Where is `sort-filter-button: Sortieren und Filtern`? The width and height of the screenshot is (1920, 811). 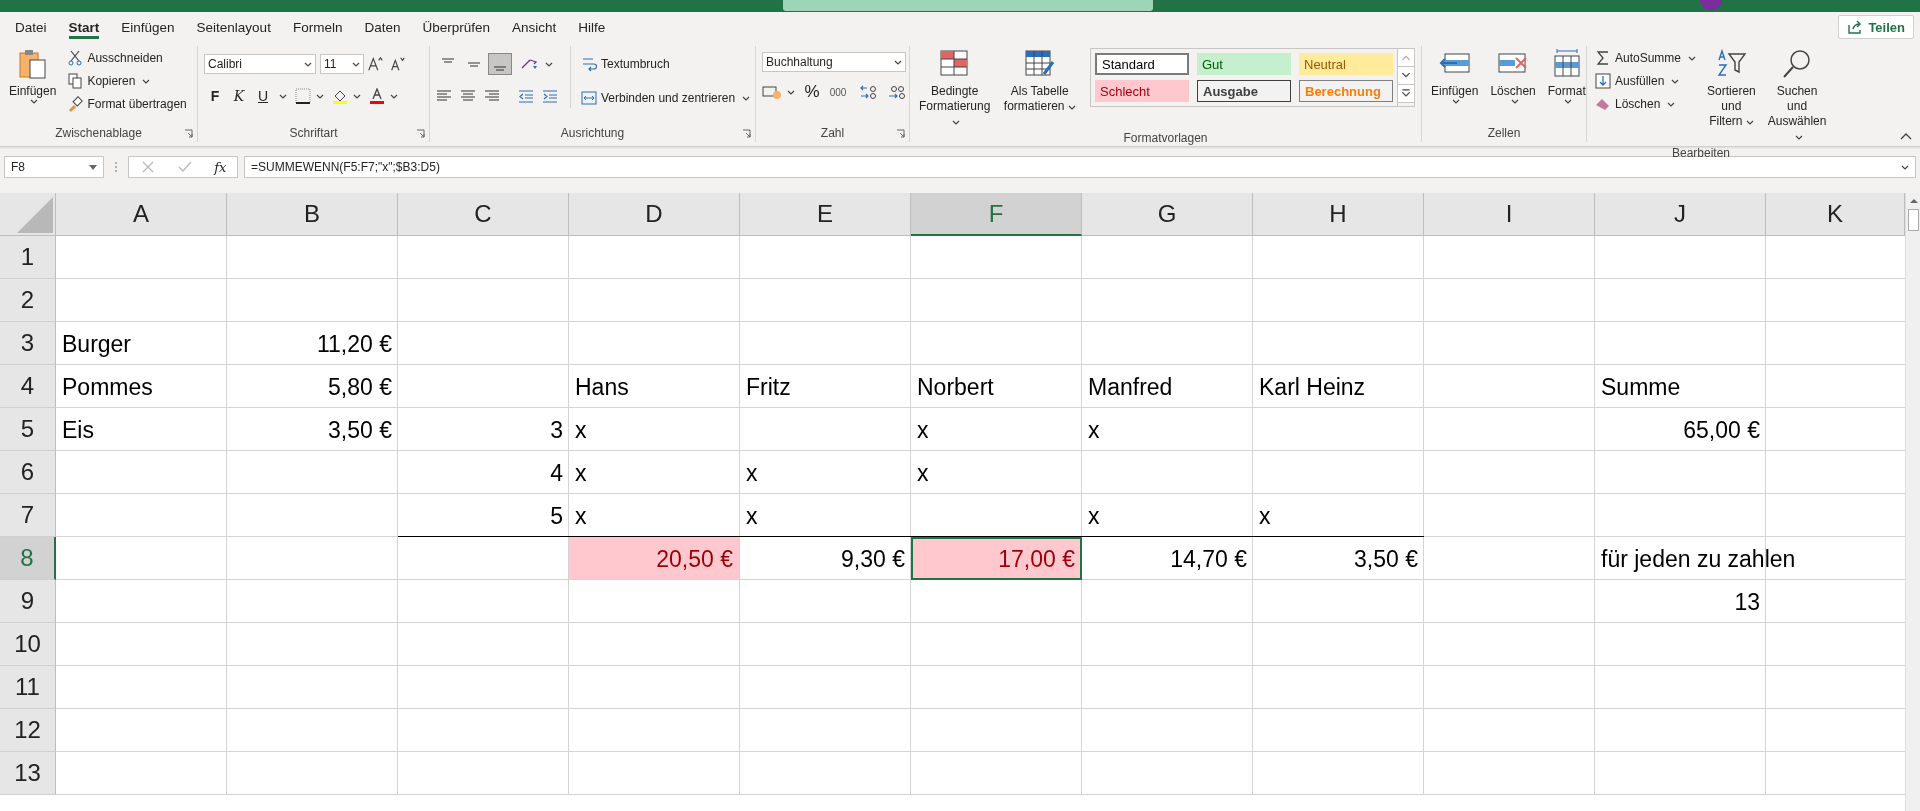
sort-filter-button: Sortieren und Filtern is located at coordinates (1731, 88).